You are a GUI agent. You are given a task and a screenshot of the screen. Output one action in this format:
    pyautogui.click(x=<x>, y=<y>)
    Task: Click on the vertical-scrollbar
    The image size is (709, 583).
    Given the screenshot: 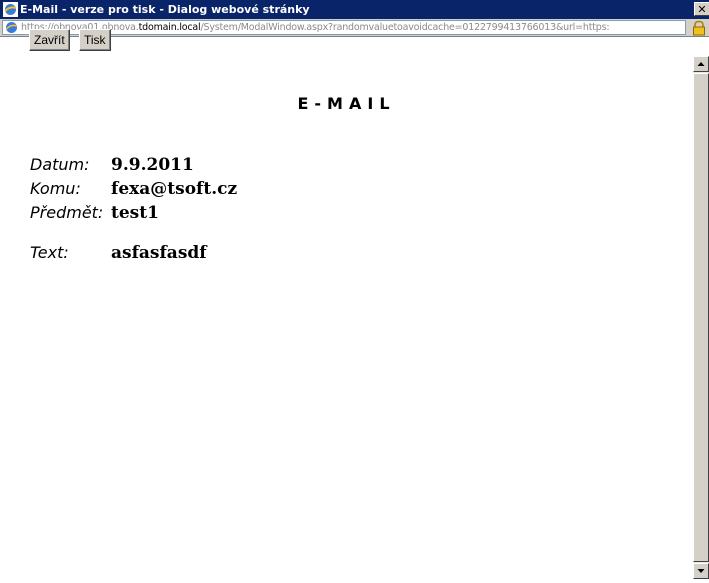 What is the action you would take?
    pyautogui.click(x=701, y=317)
    